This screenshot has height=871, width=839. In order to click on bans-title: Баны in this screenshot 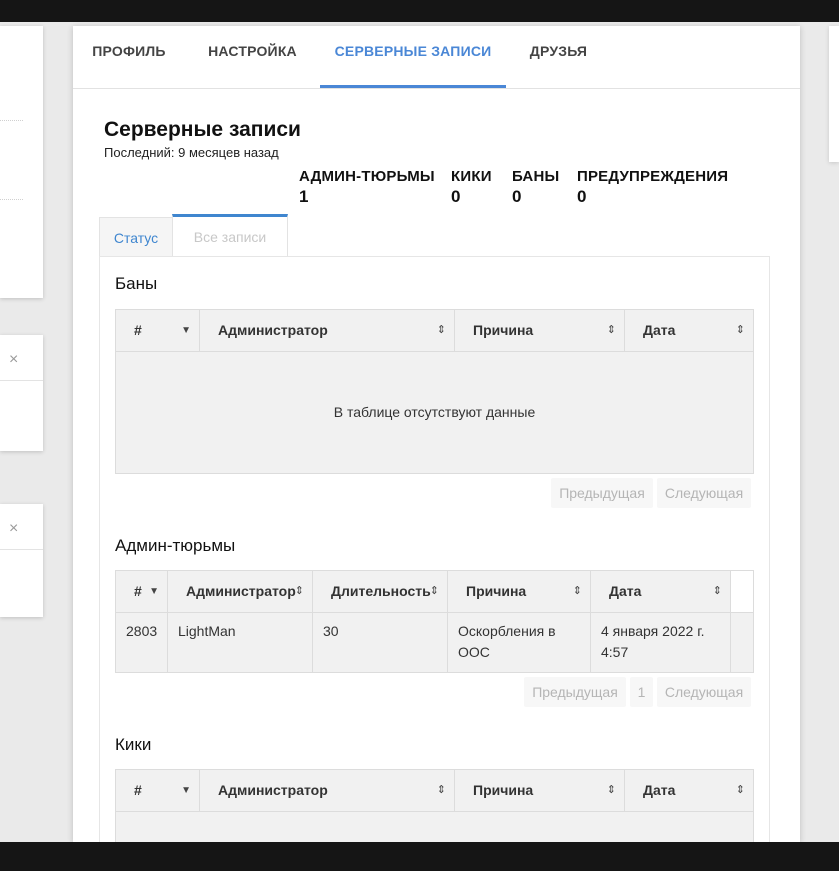, I will do `click(136, 283)`.